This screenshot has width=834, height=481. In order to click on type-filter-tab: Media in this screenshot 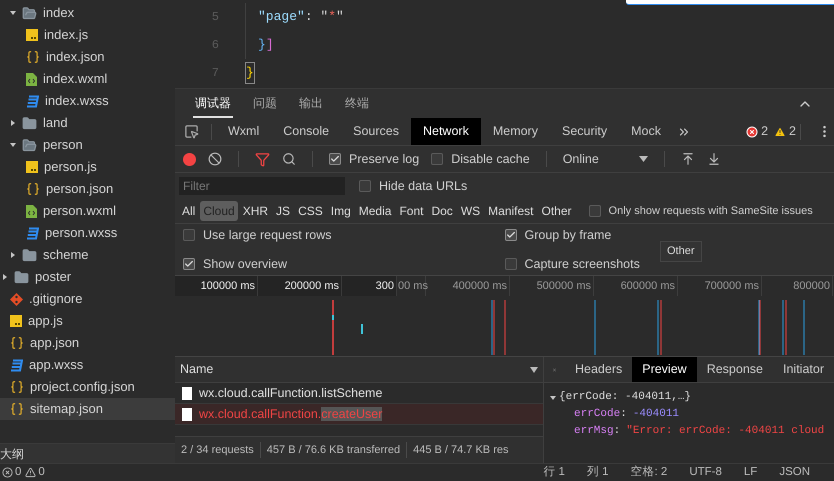, I will do `click(375, 211)`.